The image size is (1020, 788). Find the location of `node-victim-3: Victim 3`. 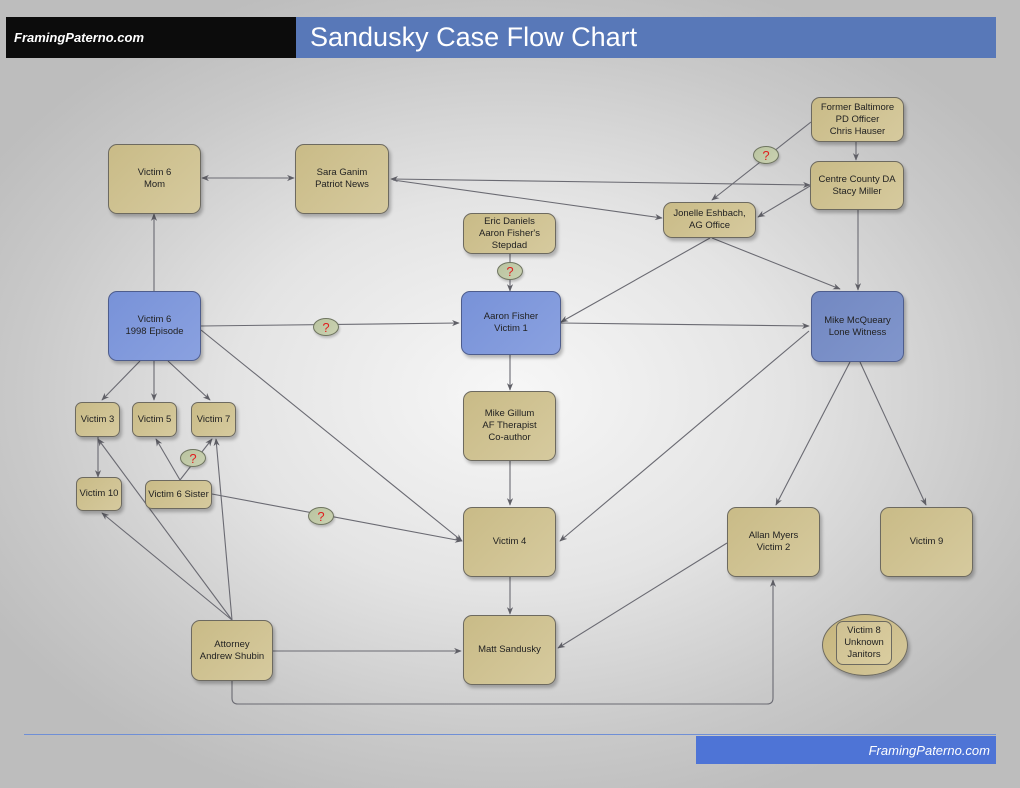

node-victim-3: Victim 3 is located at coordinates (97, 419).